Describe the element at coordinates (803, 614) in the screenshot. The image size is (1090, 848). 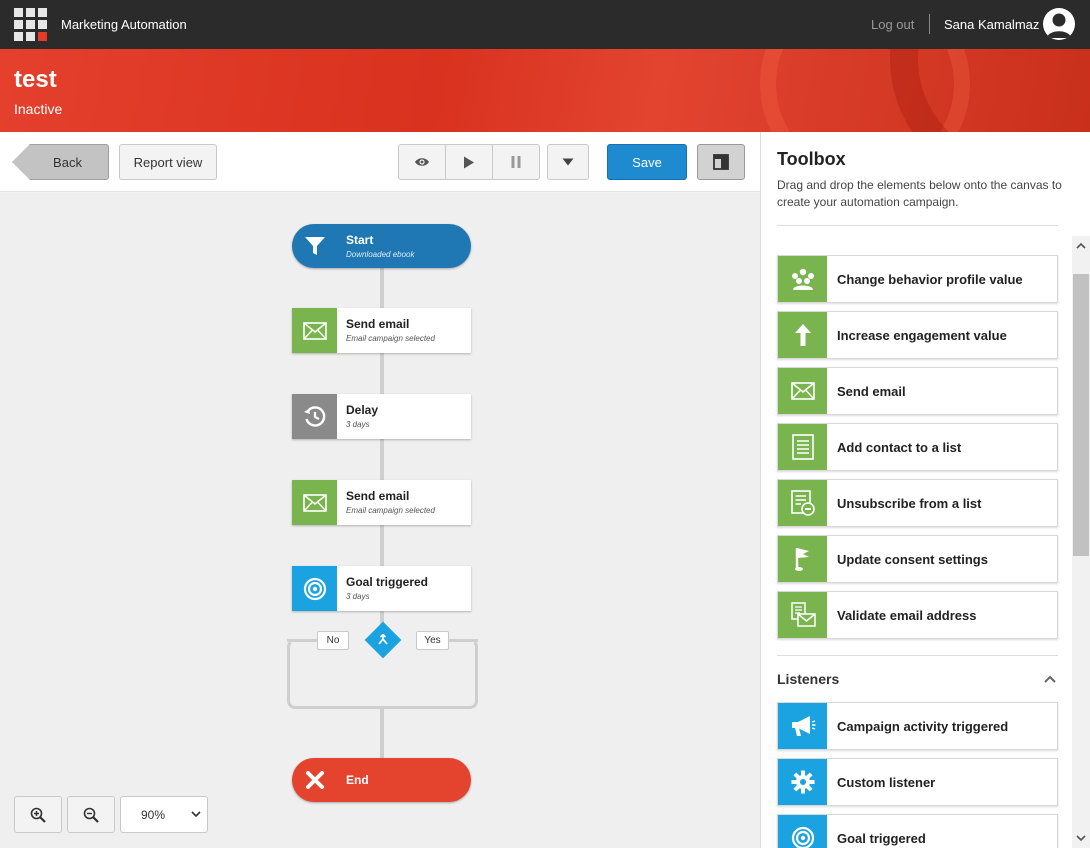
I see `email-check-icon` at that location.